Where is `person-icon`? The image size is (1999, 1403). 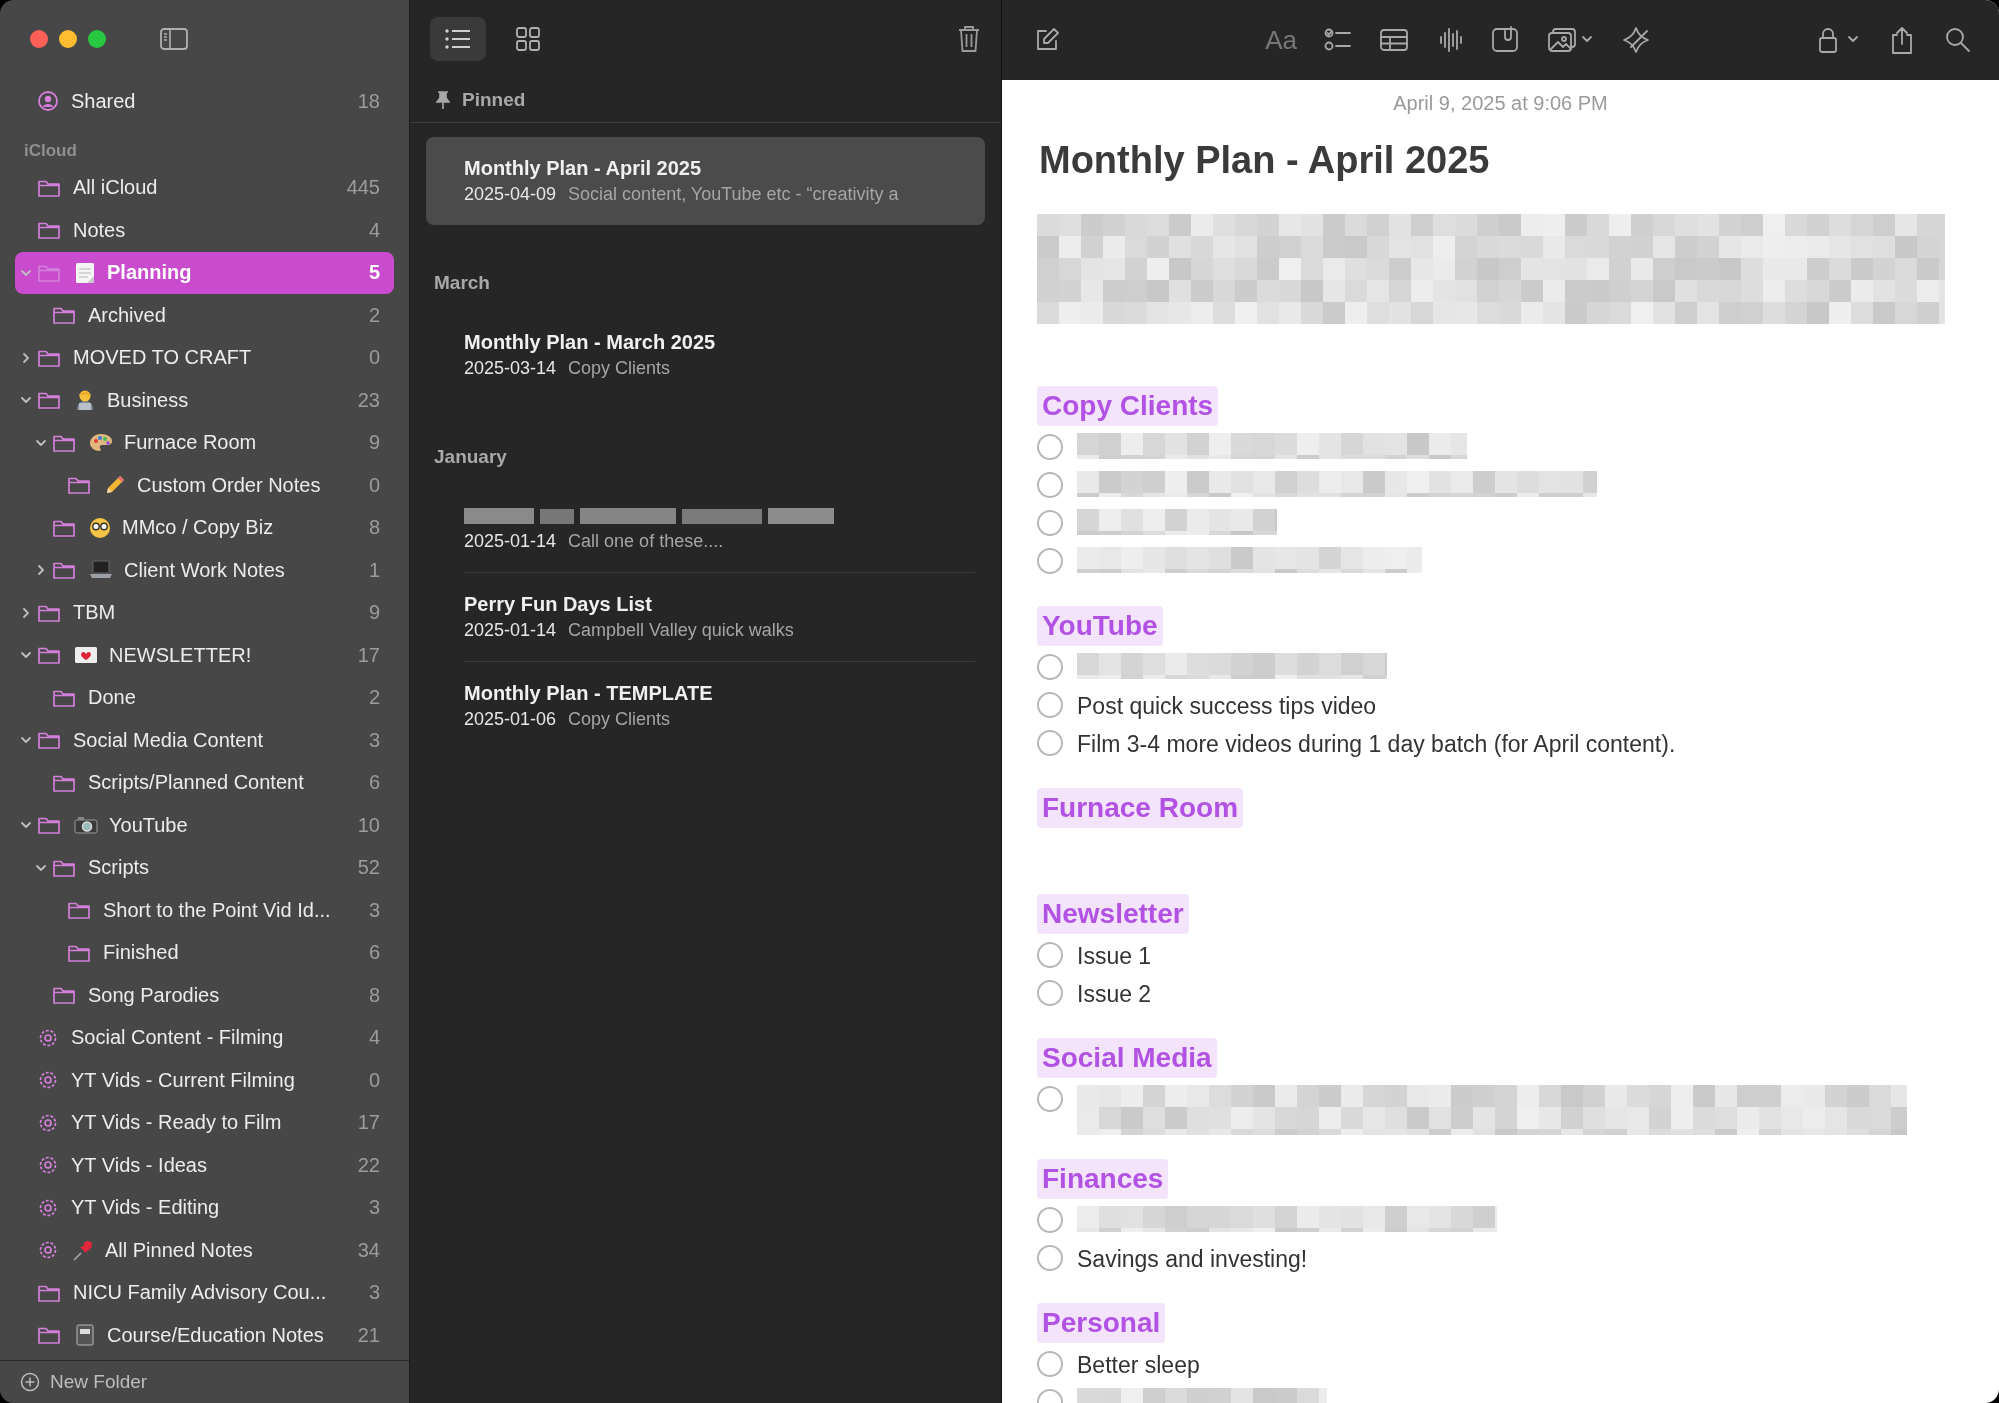
person-icon is located at coordinates (48, 101).